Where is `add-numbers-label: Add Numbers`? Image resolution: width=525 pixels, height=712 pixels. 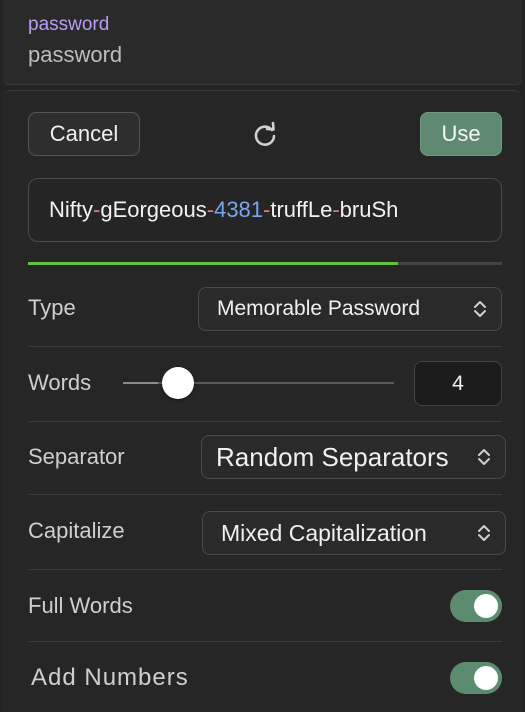
add-numbers-label: Add Numbers is located at coordinates (110, 677).